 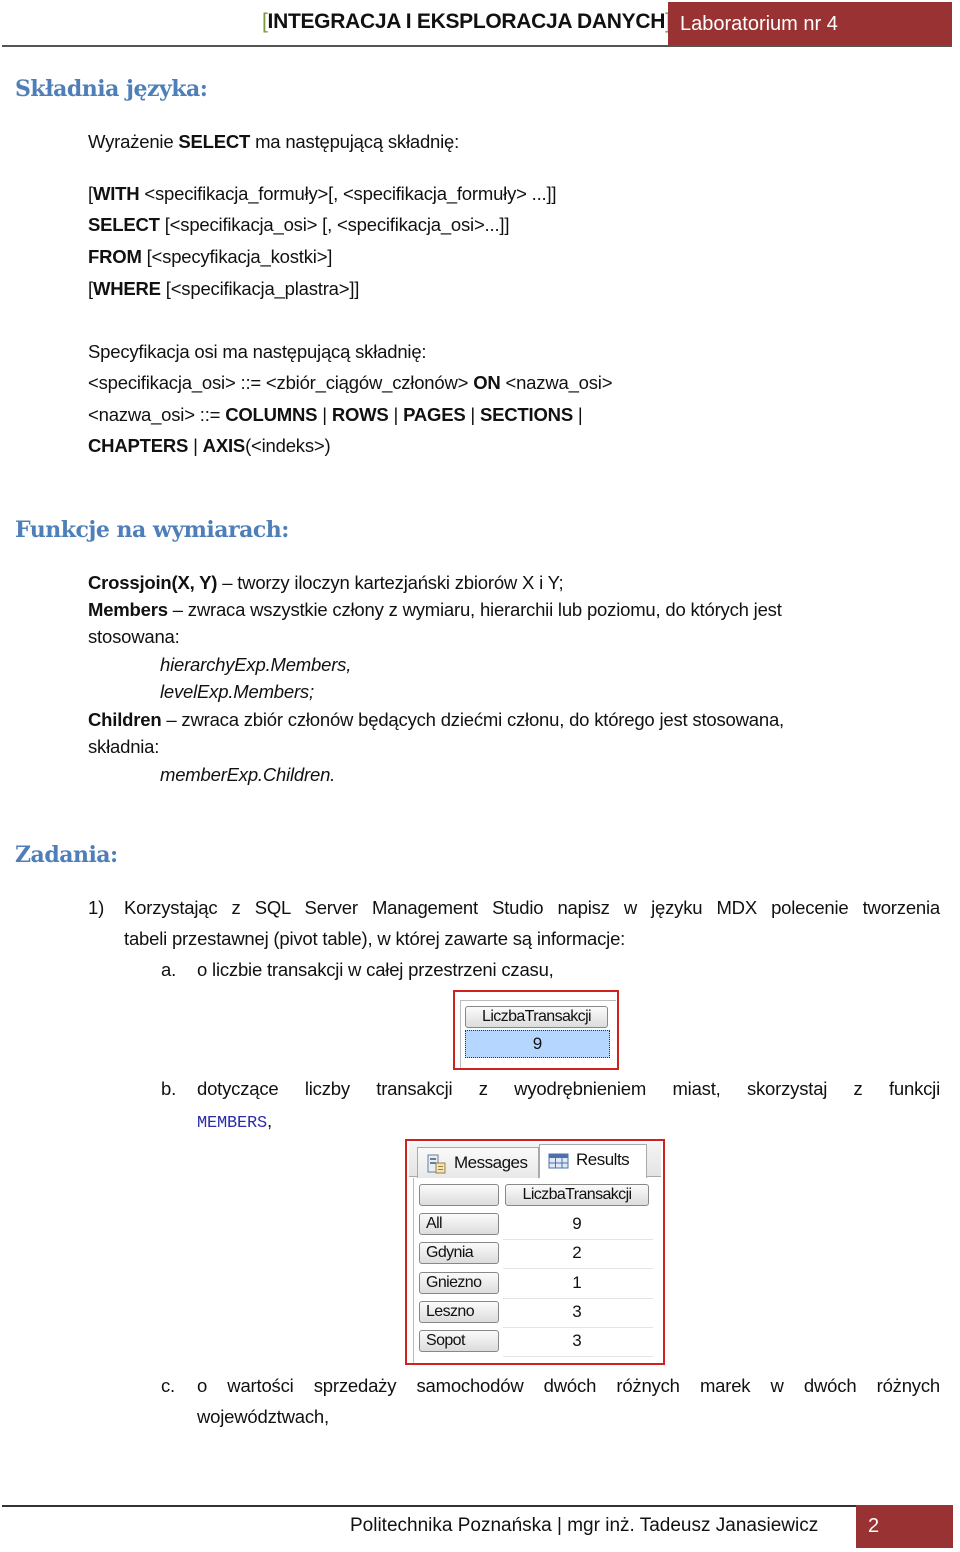 What do you see at coordinates (169, 969) in the screenshot?
I see `task-a-label: a.` at bounding box center [169, 969].